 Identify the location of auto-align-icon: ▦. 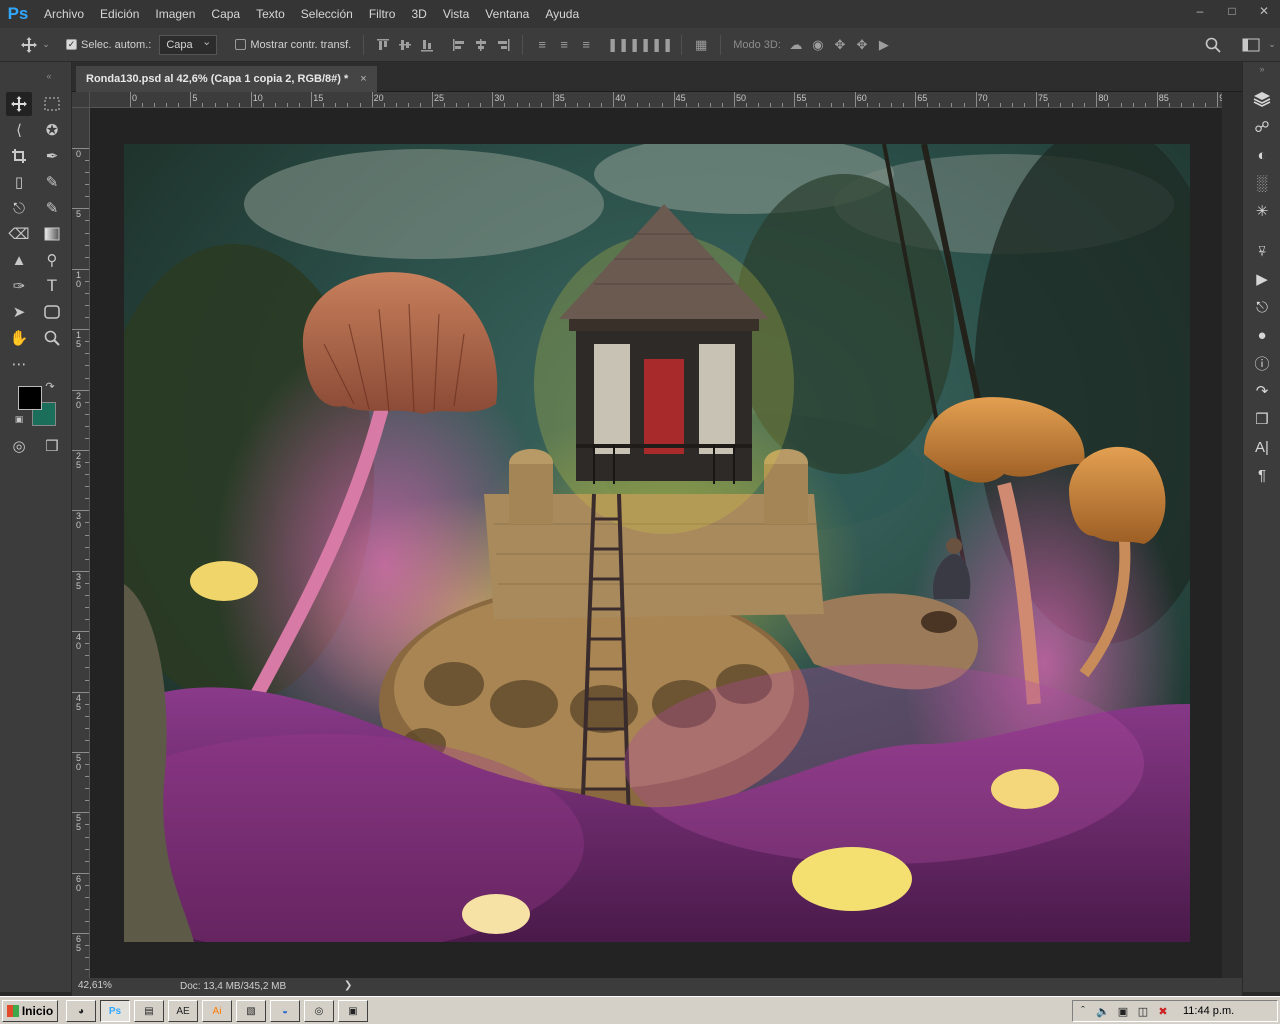
(701, 45).